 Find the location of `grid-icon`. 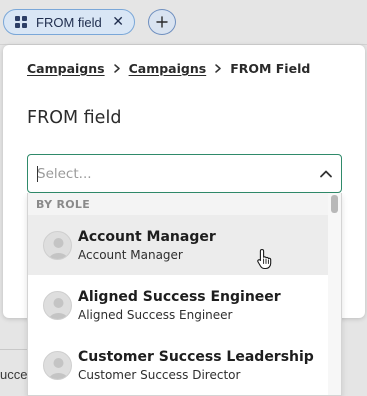

grid-icon is located at coordinates (21, 22).